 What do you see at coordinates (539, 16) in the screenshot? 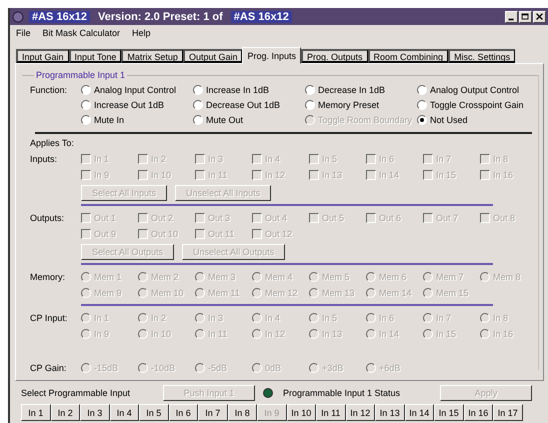
I see `close-icon` at bounding box center [539, 16].